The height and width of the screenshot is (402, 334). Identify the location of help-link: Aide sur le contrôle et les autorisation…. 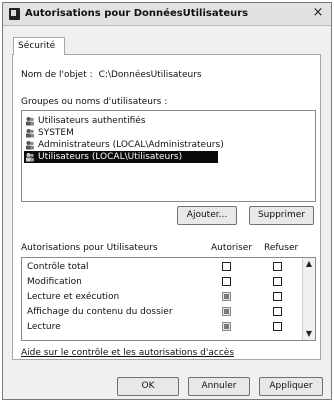
(127, 353).